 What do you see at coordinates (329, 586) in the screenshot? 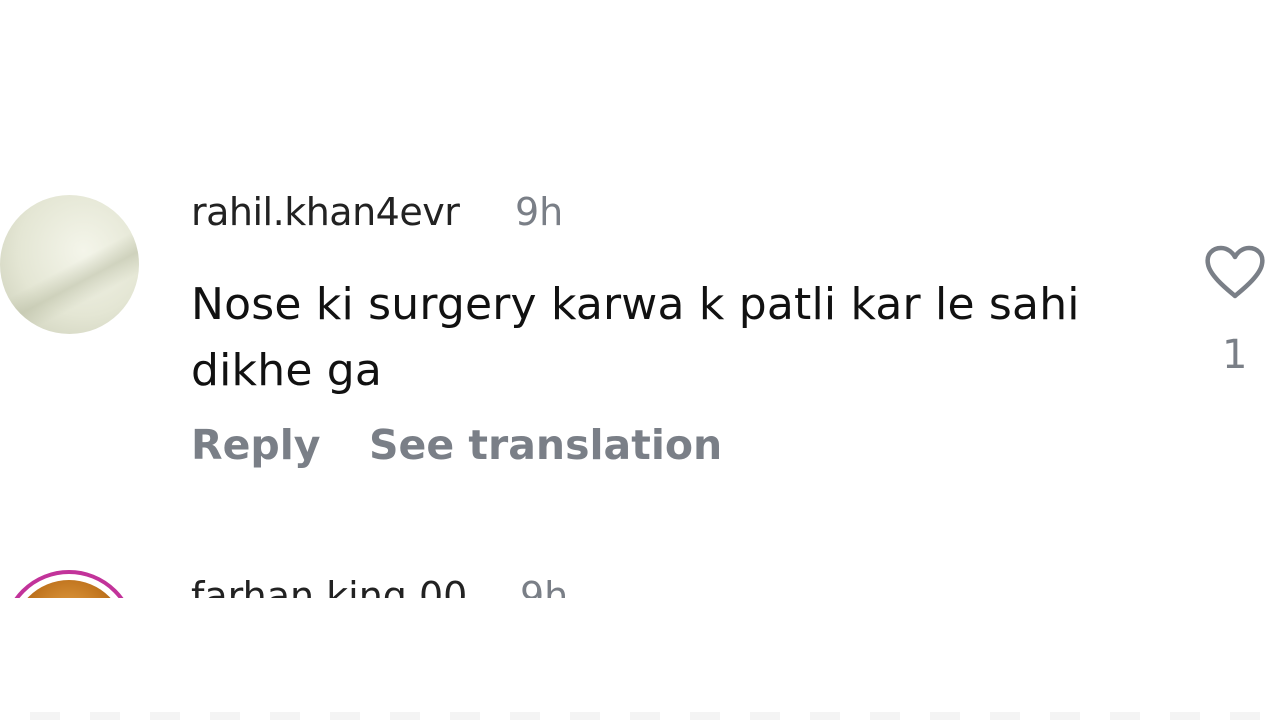
I see `comment-username: farhan.king.00` at bounding box center [329, 586].